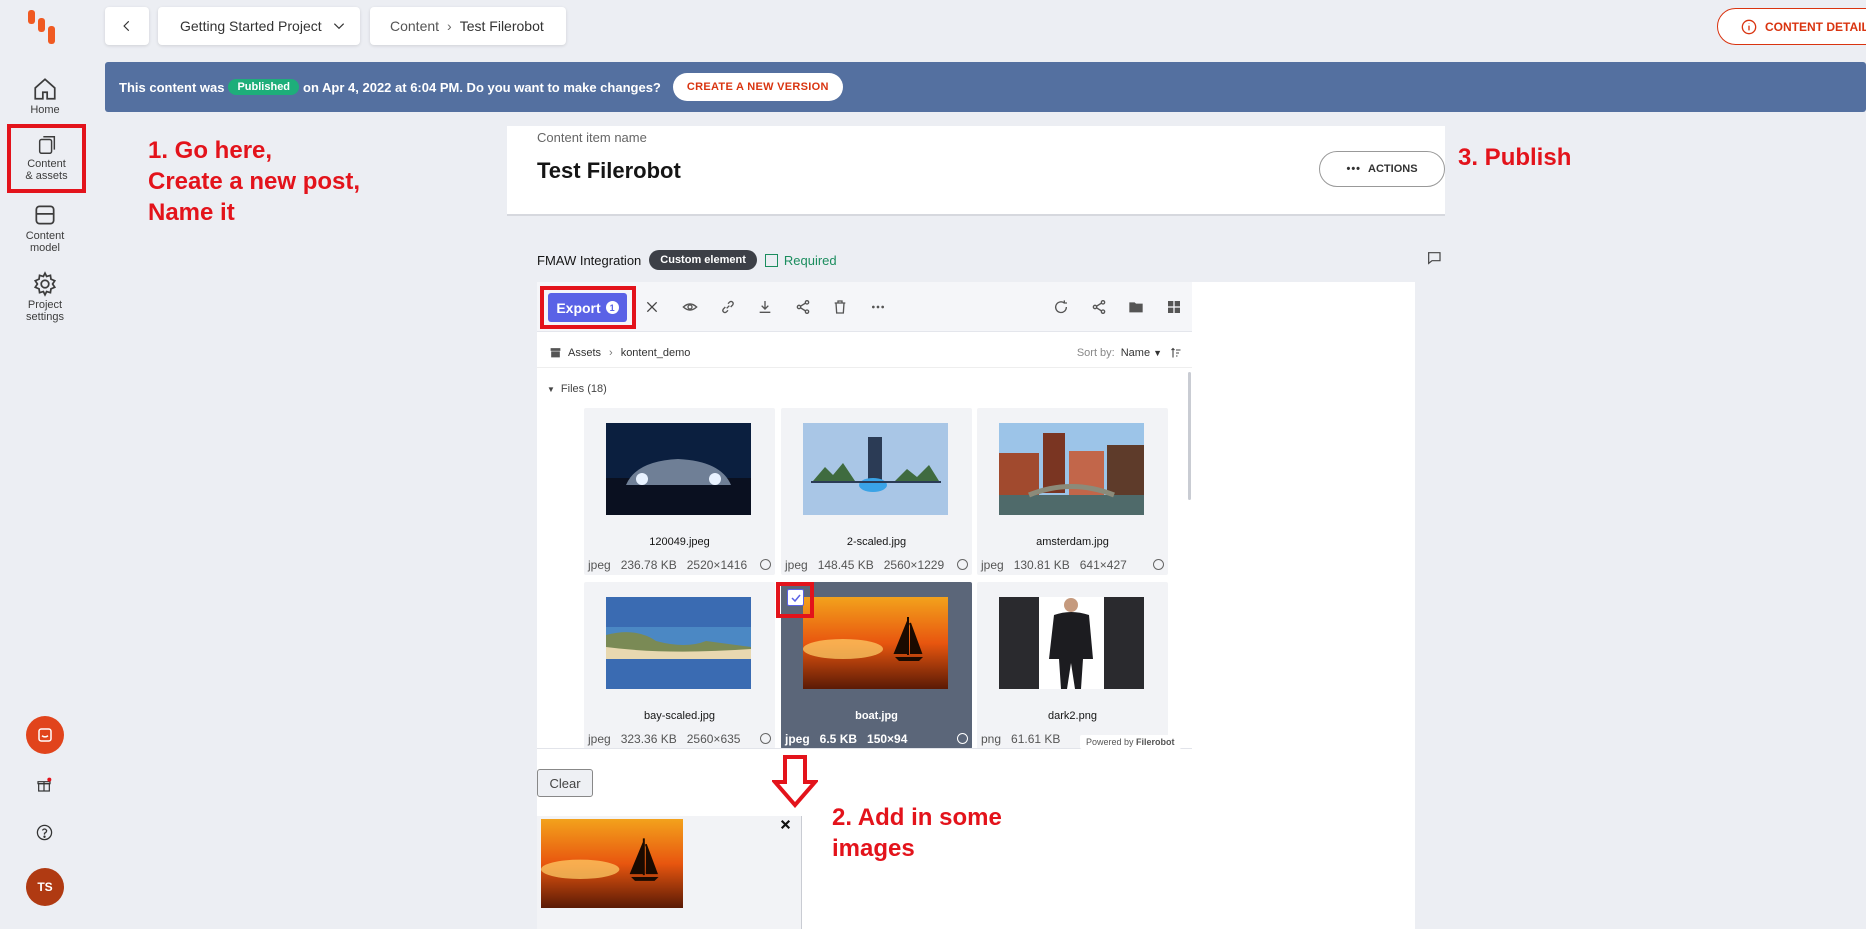 Image resolution: width=1866 pixels, height=929 pixels. Describe the element at coordinates (864, 353) in the screenshot. I see `filerobot-path-bar: Assets › kontent_demo Sort by: Name ▼` at that location.